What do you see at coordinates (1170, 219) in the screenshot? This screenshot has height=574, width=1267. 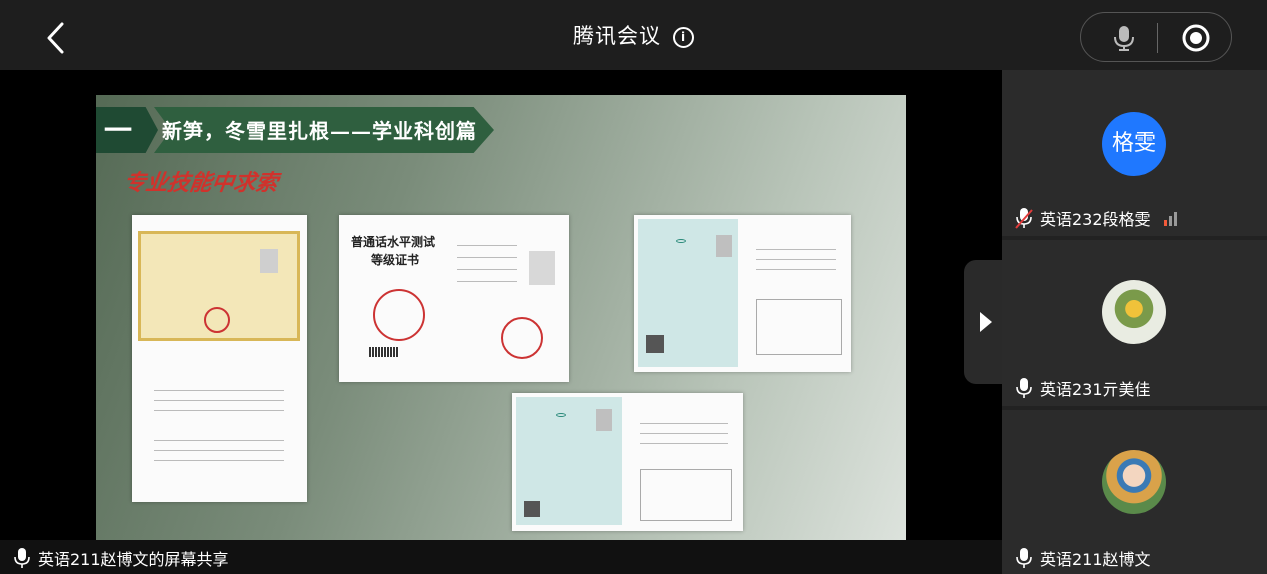 I see `signal-bars-icon` at bounding box center [1170, 219].